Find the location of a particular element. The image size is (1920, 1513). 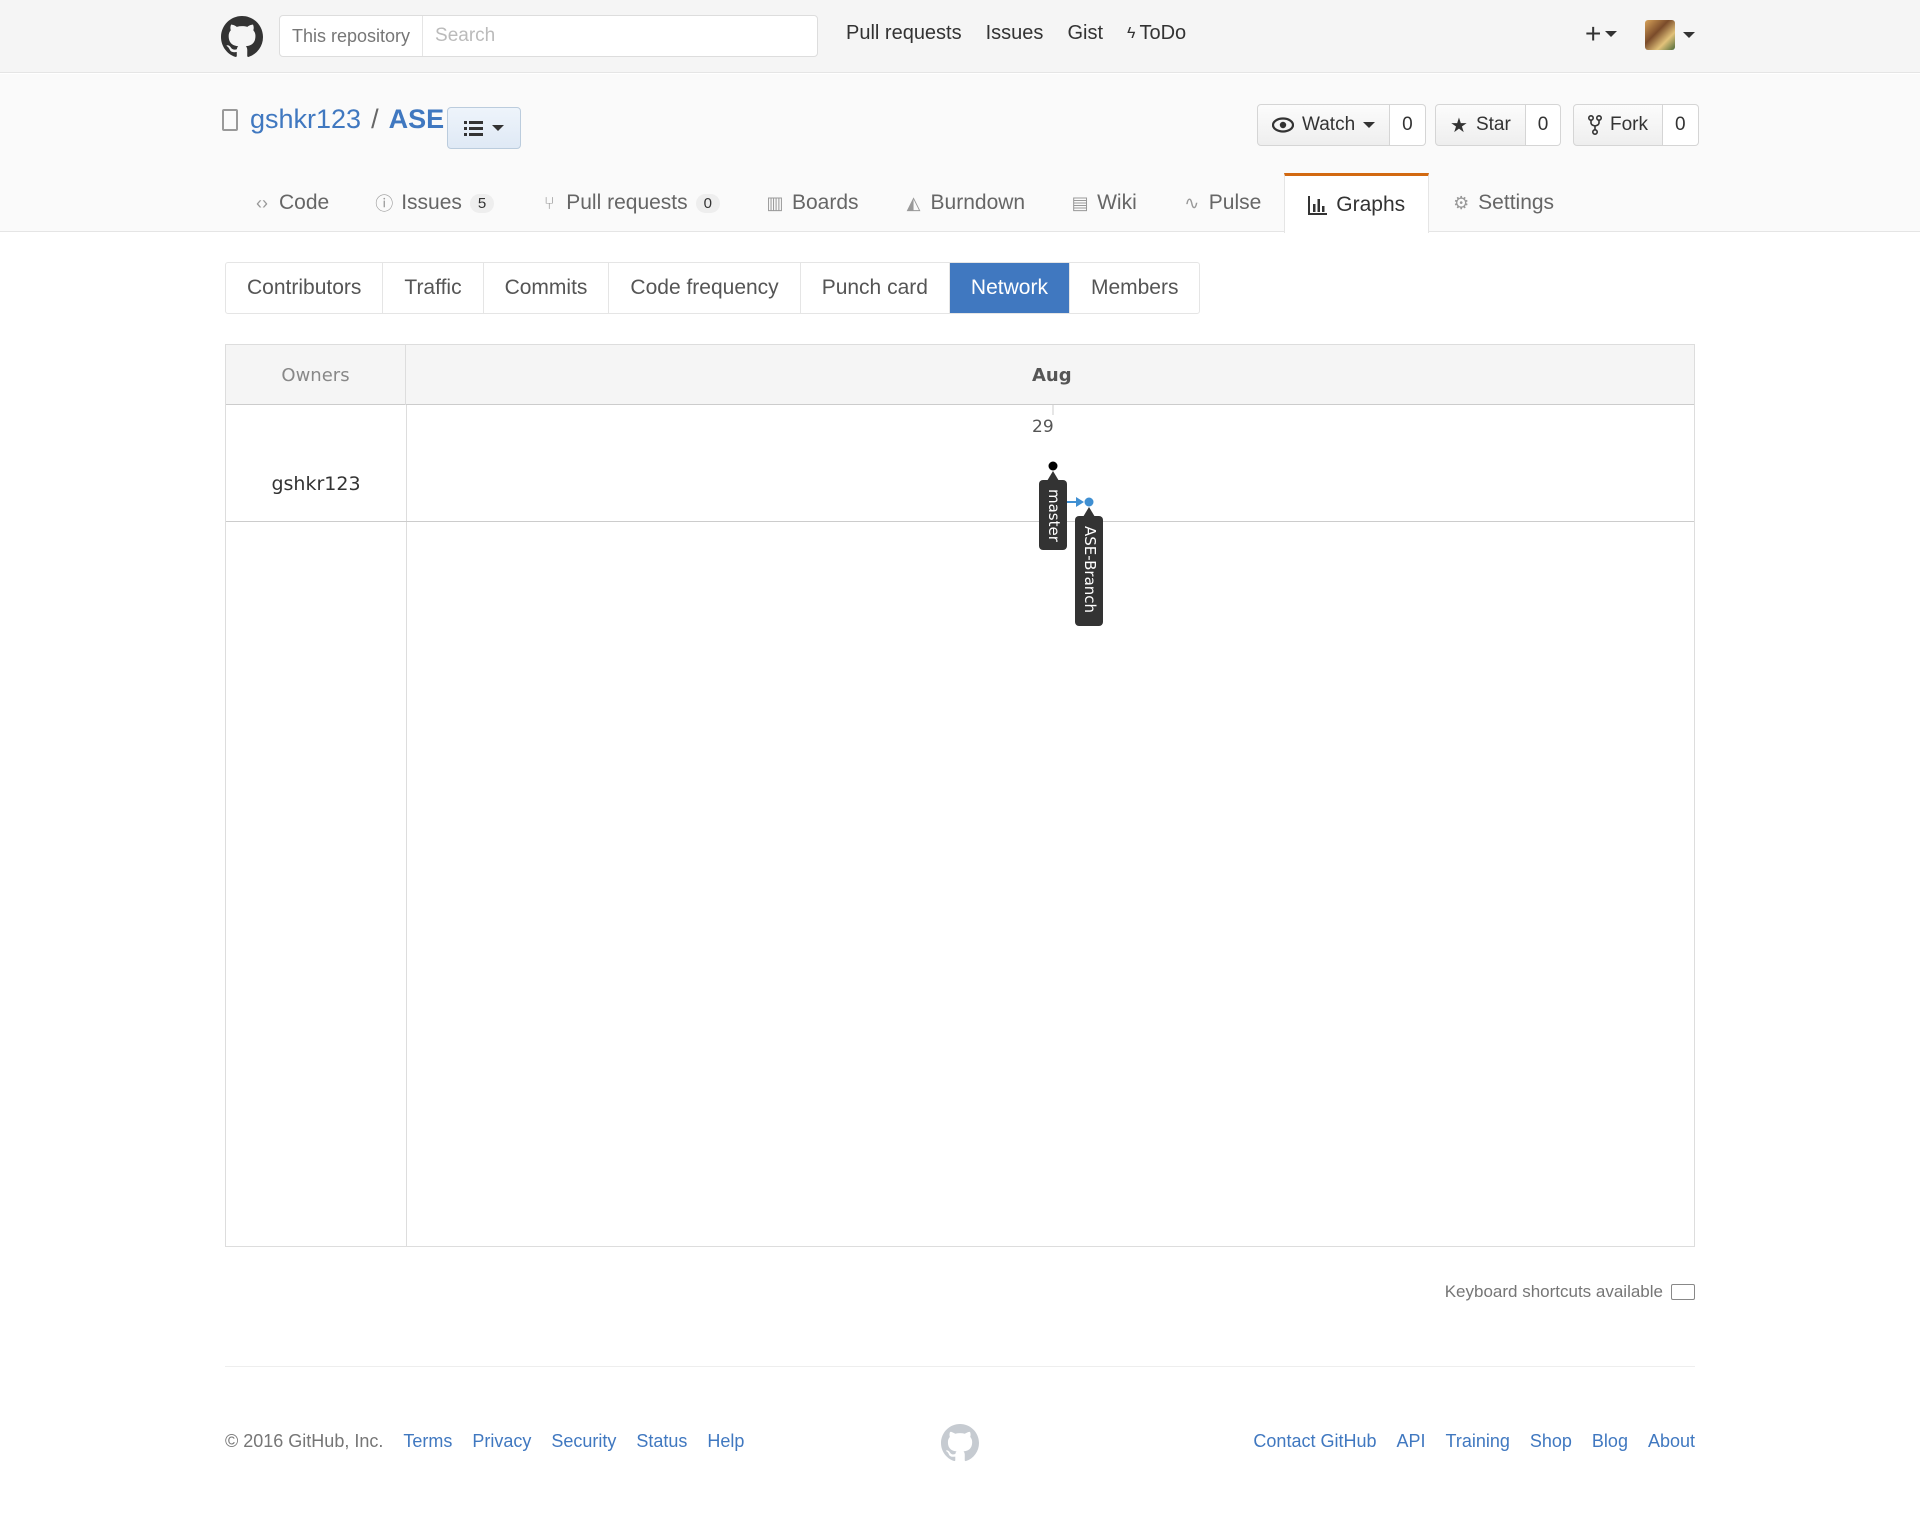

tab-issues: ⓘ Issues 5 is located at coordinates (434, 203).